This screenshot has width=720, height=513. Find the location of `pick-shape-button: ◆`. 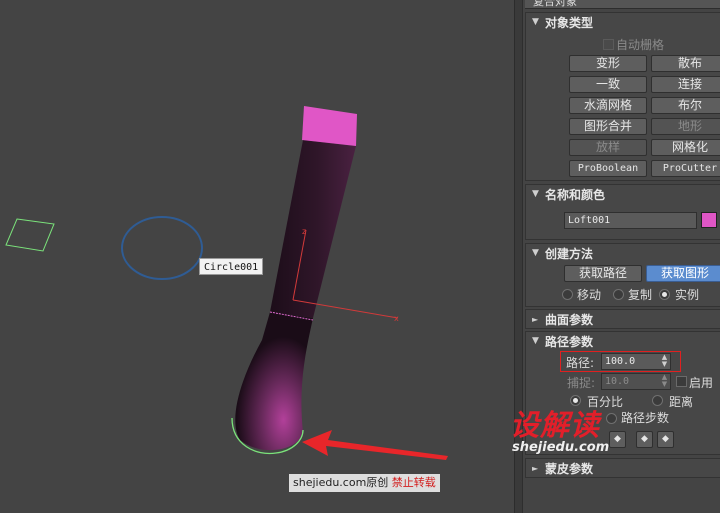

pick-shape-button: ◆ is located at coordinates (665, 439).